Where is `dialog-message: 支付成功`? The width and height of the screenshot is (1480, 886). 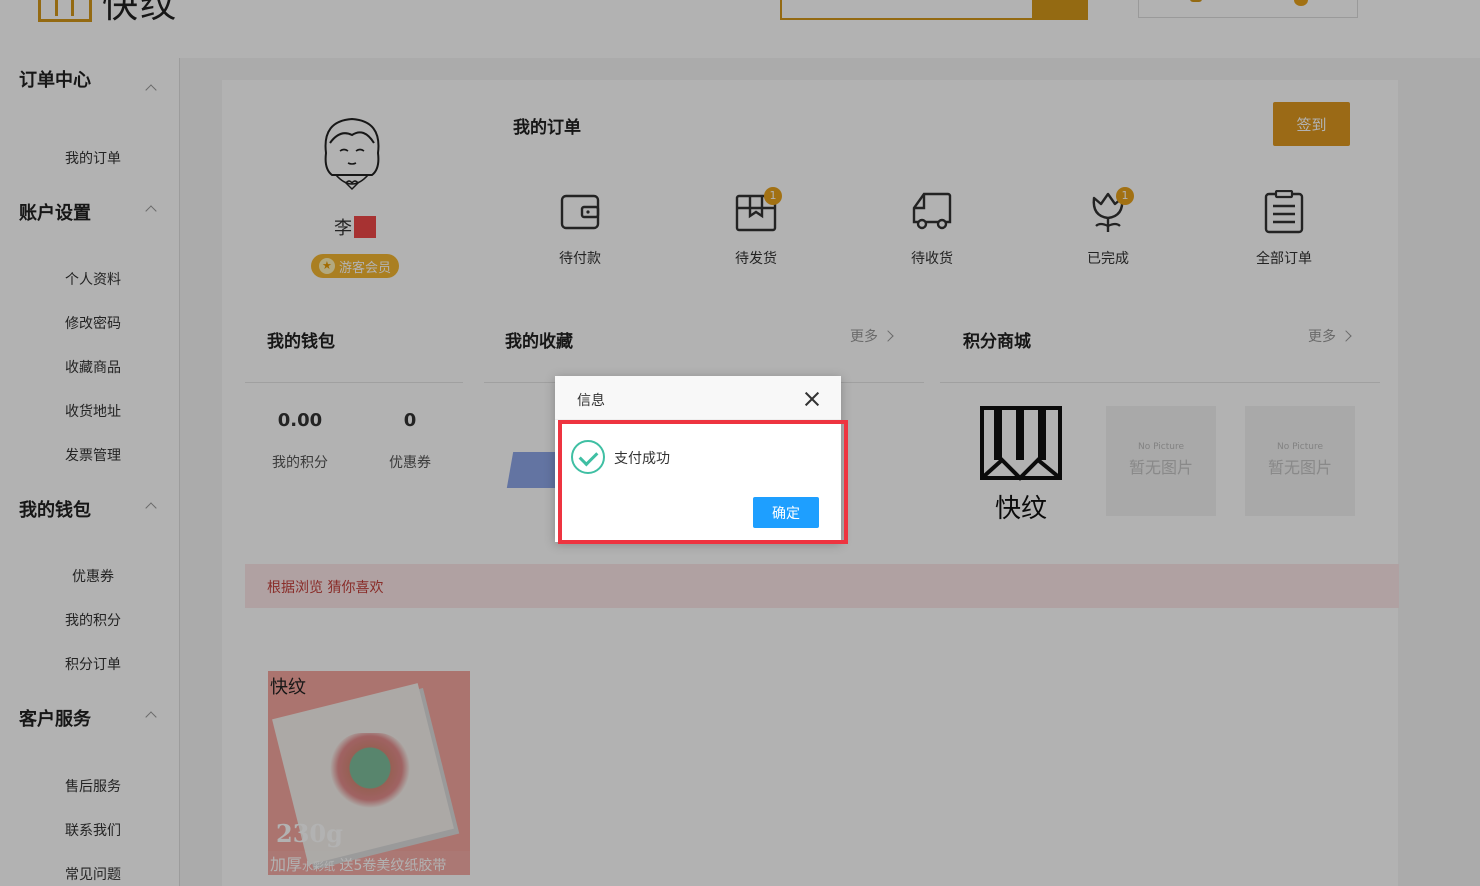
dialog-message: 支付成功 is located at coordinates (642, 459).